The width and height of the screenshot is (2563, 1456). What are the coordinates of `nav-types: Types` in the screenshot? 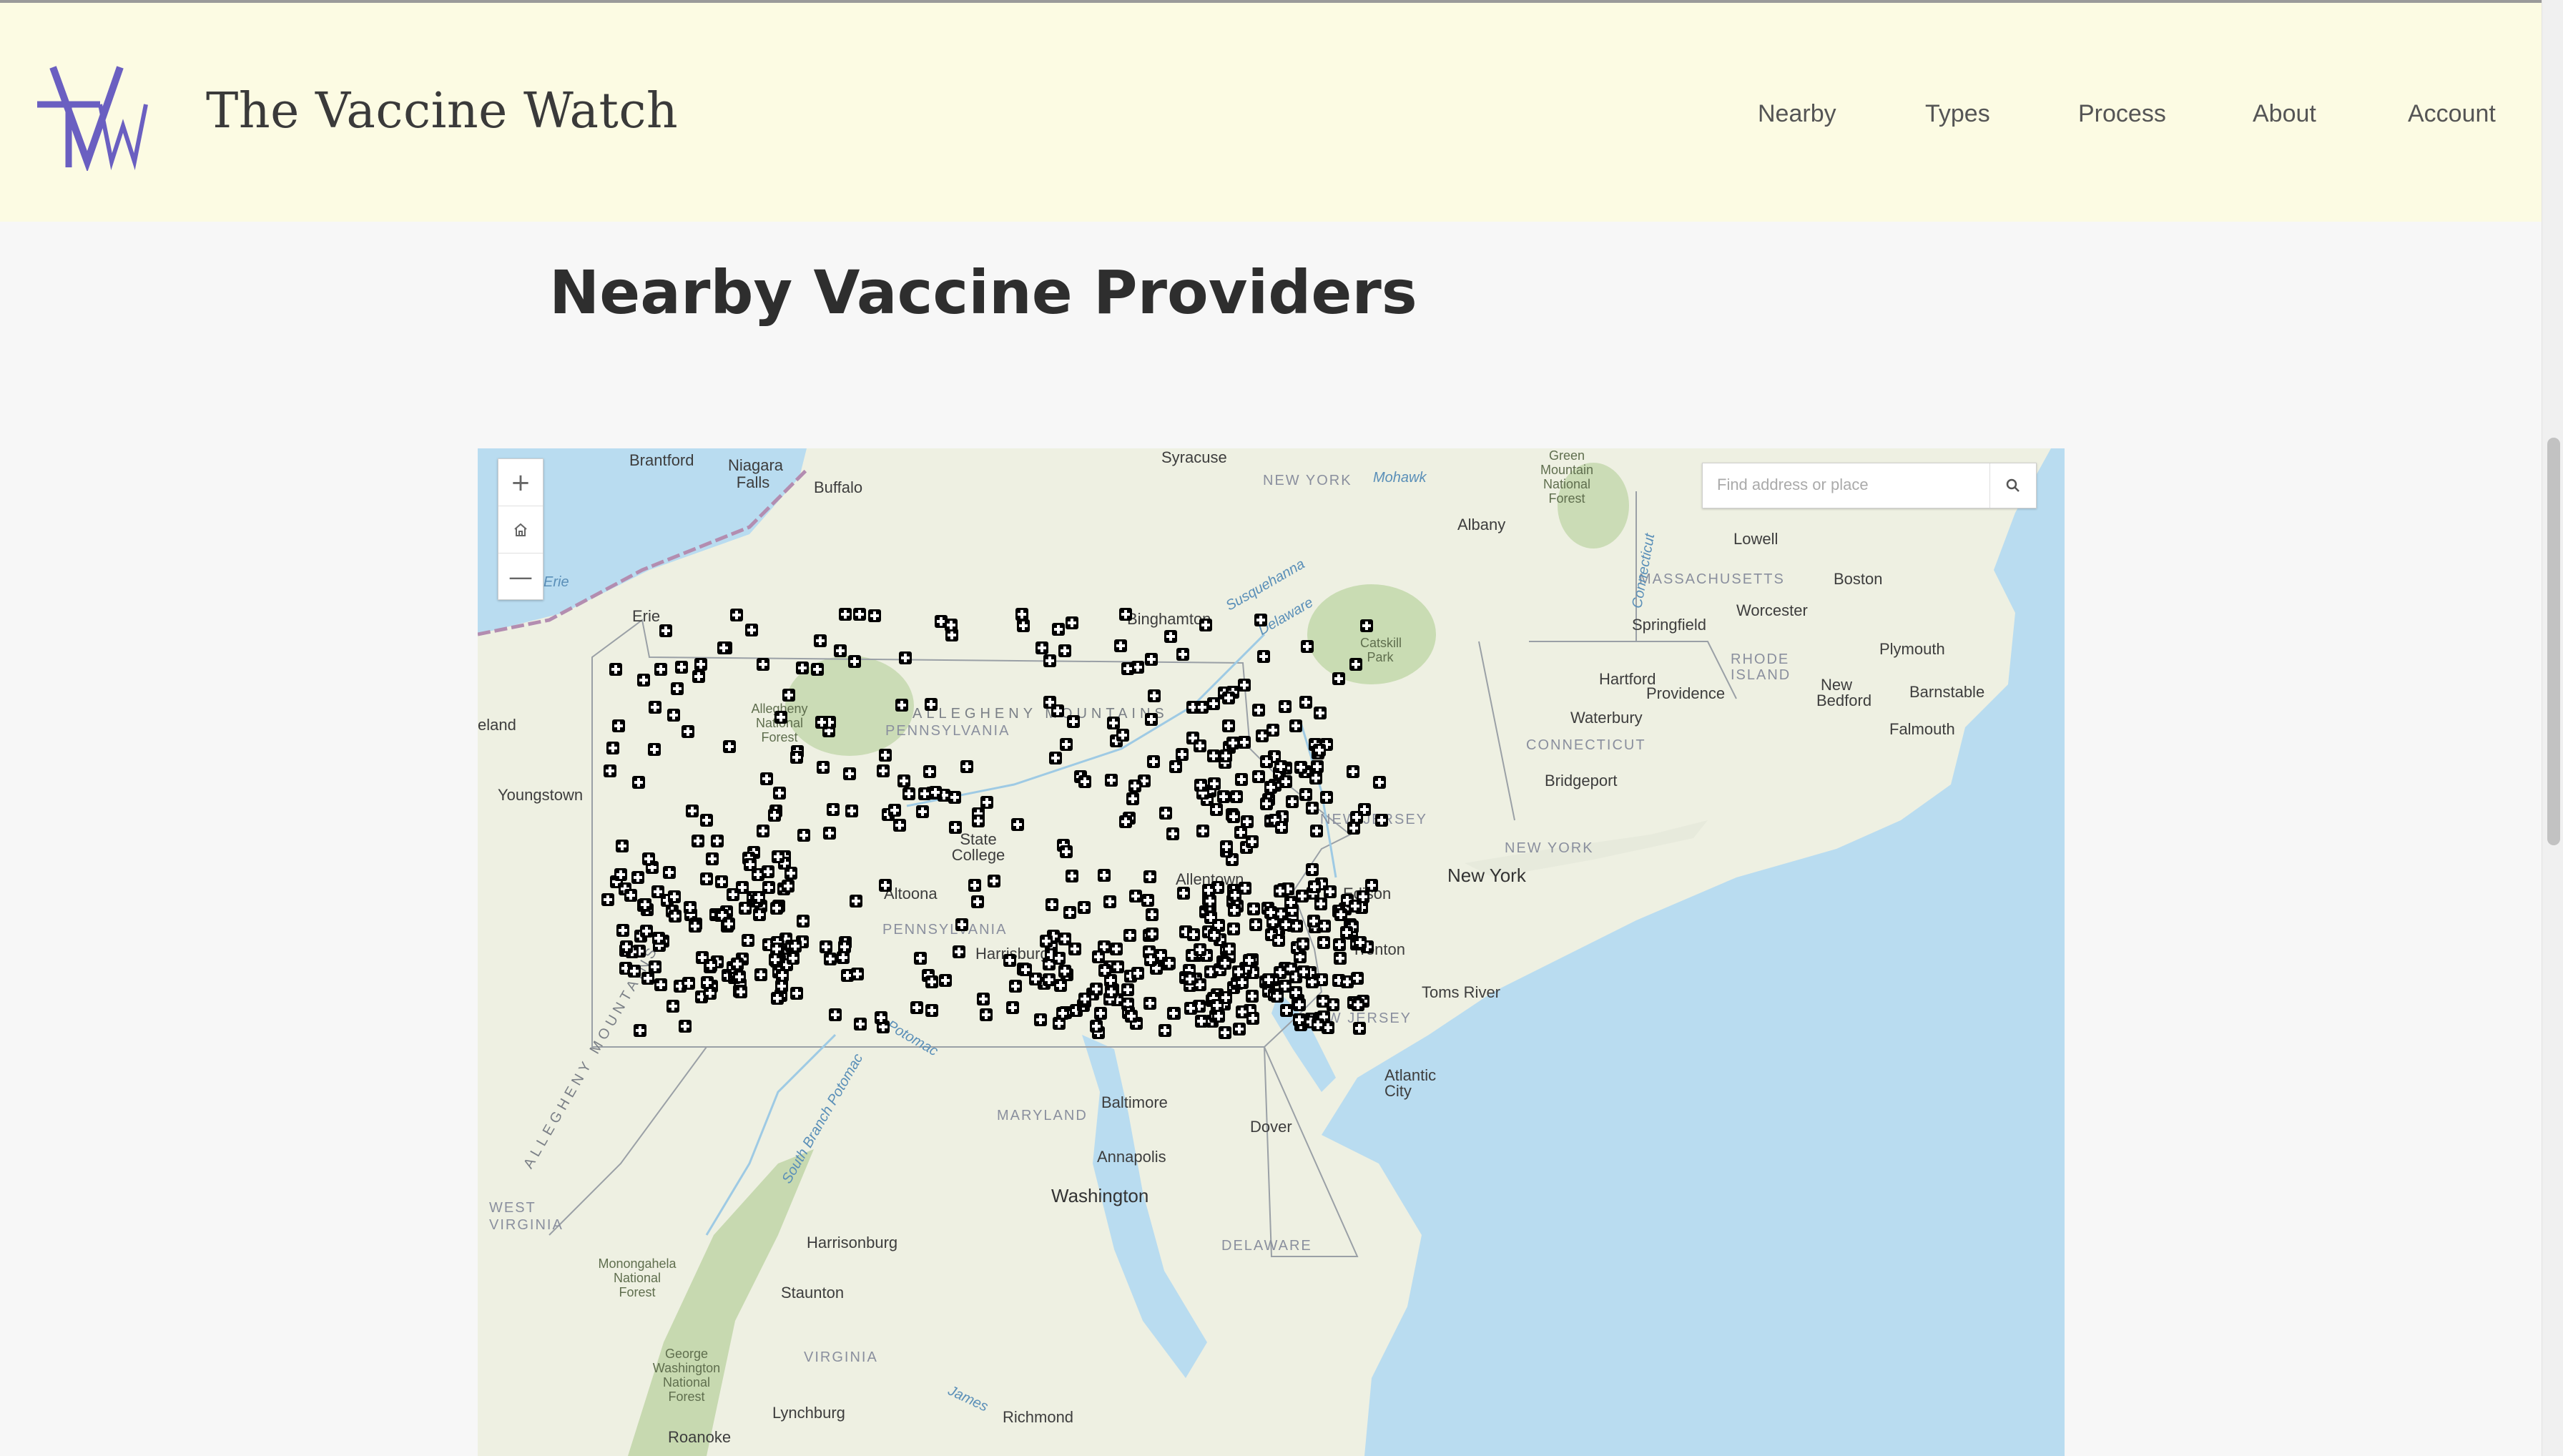 It's located at (1958, 114).